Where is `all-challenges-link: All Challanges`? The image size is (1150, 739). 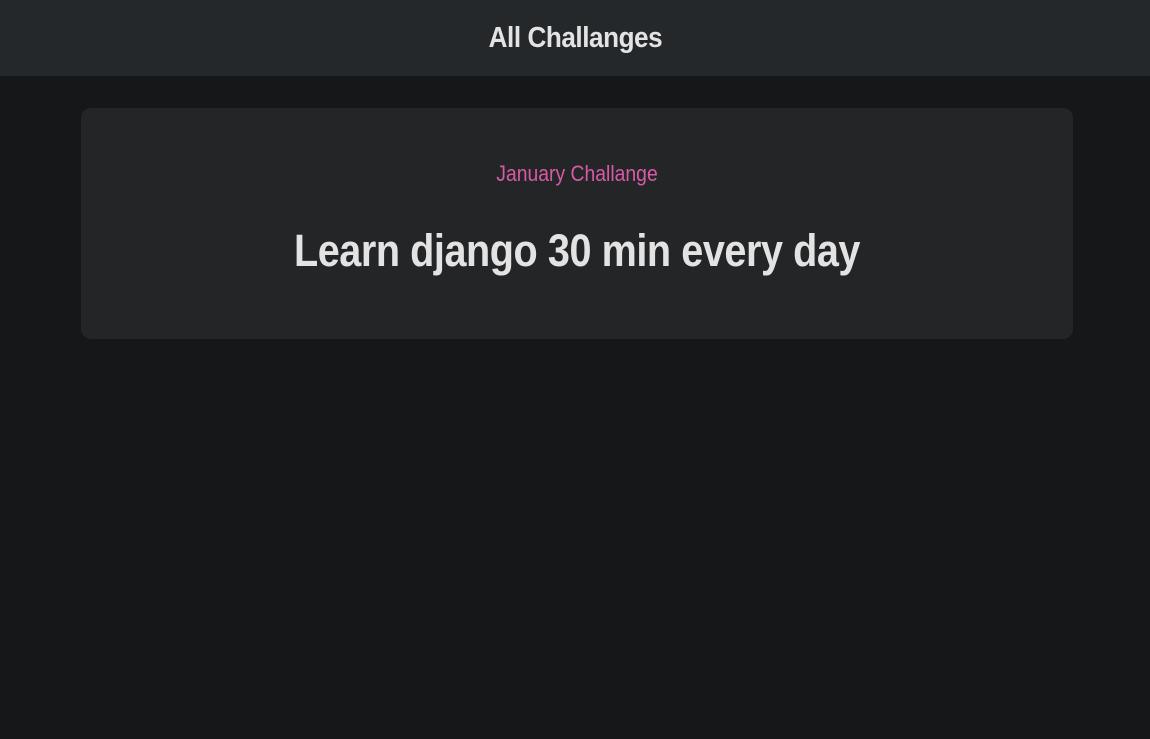 all-challenges-link: All Challanges is located at coordinates (575, 38).